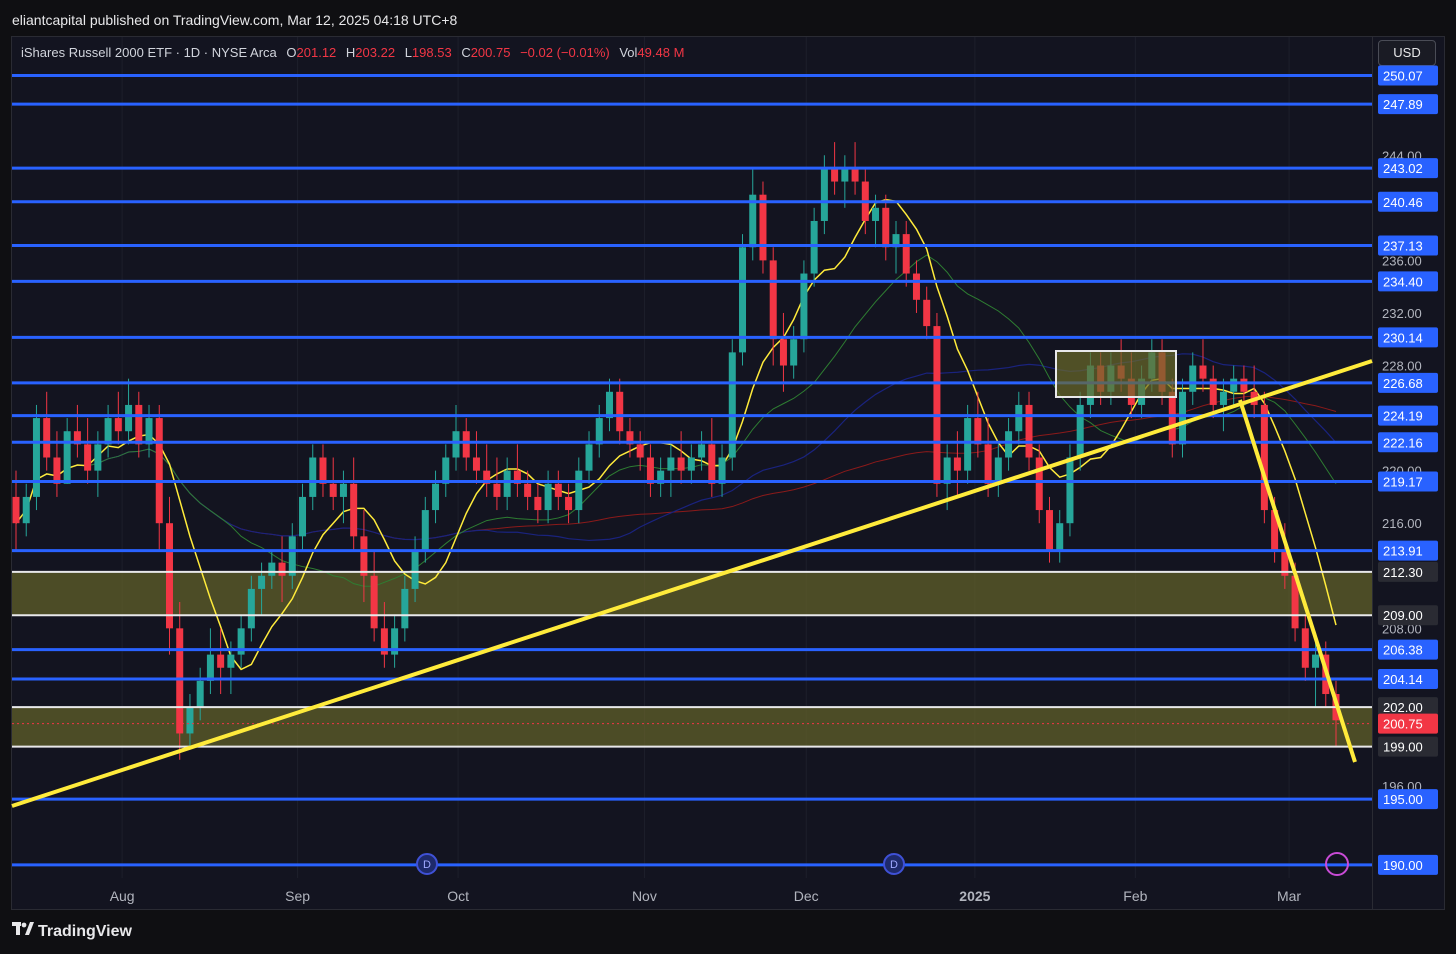 This screenshot has height=954, width=1456. What do you see at coordinates (1403, 747) in the screenshot?
I see `level-label: 199.00` at bounding box center [1403, 747].